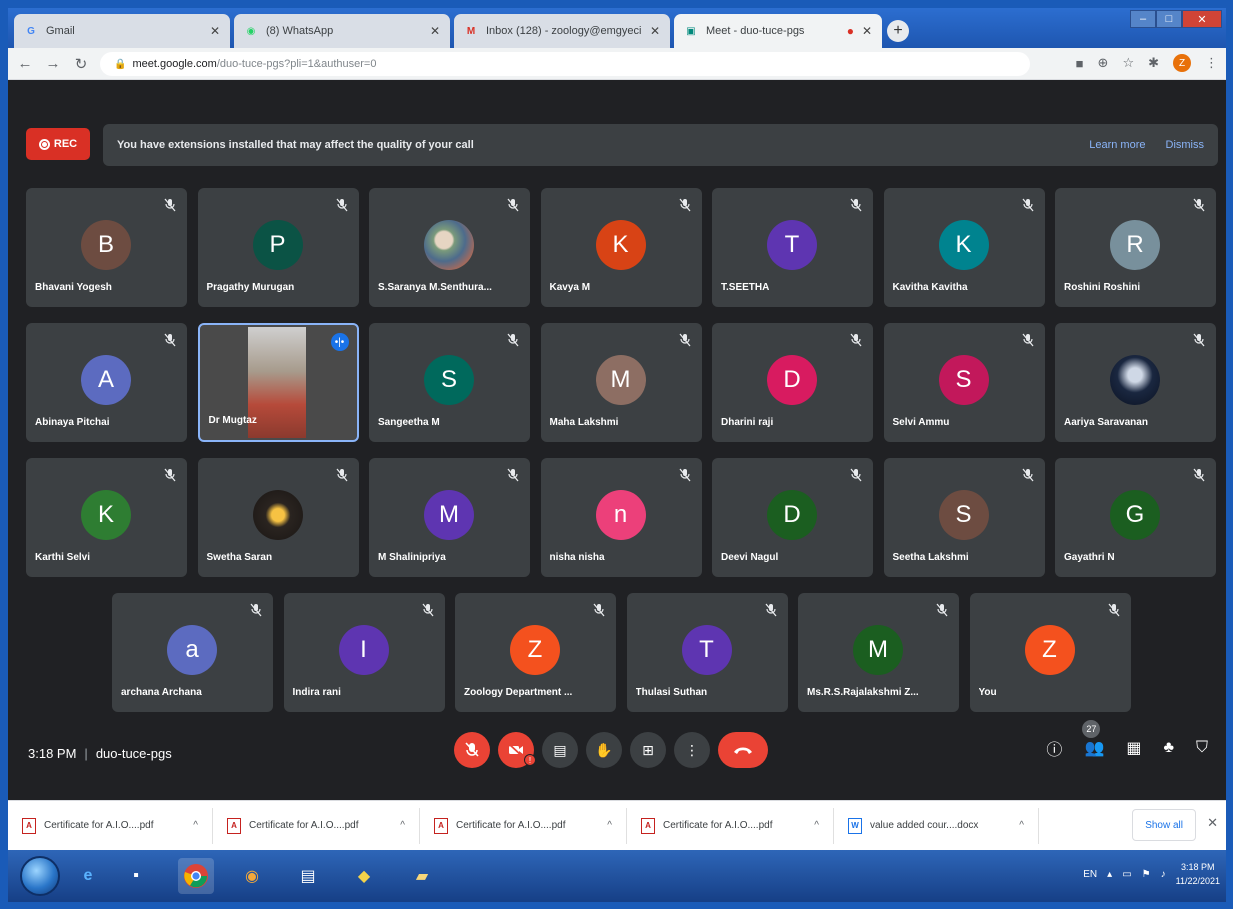 This screenshot has width=1233, height=909. I want to click on camera-icon: ■, so click(1080, 63).